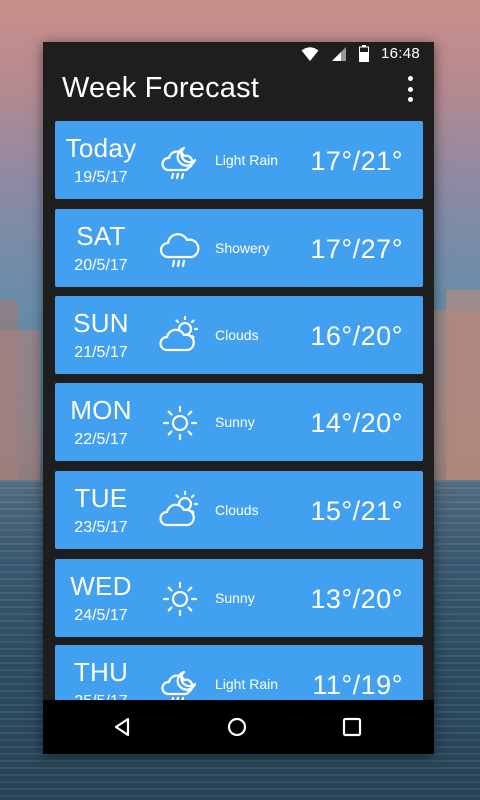 This screenshot has width=480, height=800. Describe the element at coordinates (161, 88) in the screenshot. I see `page-title: Week Forecast` at that location.